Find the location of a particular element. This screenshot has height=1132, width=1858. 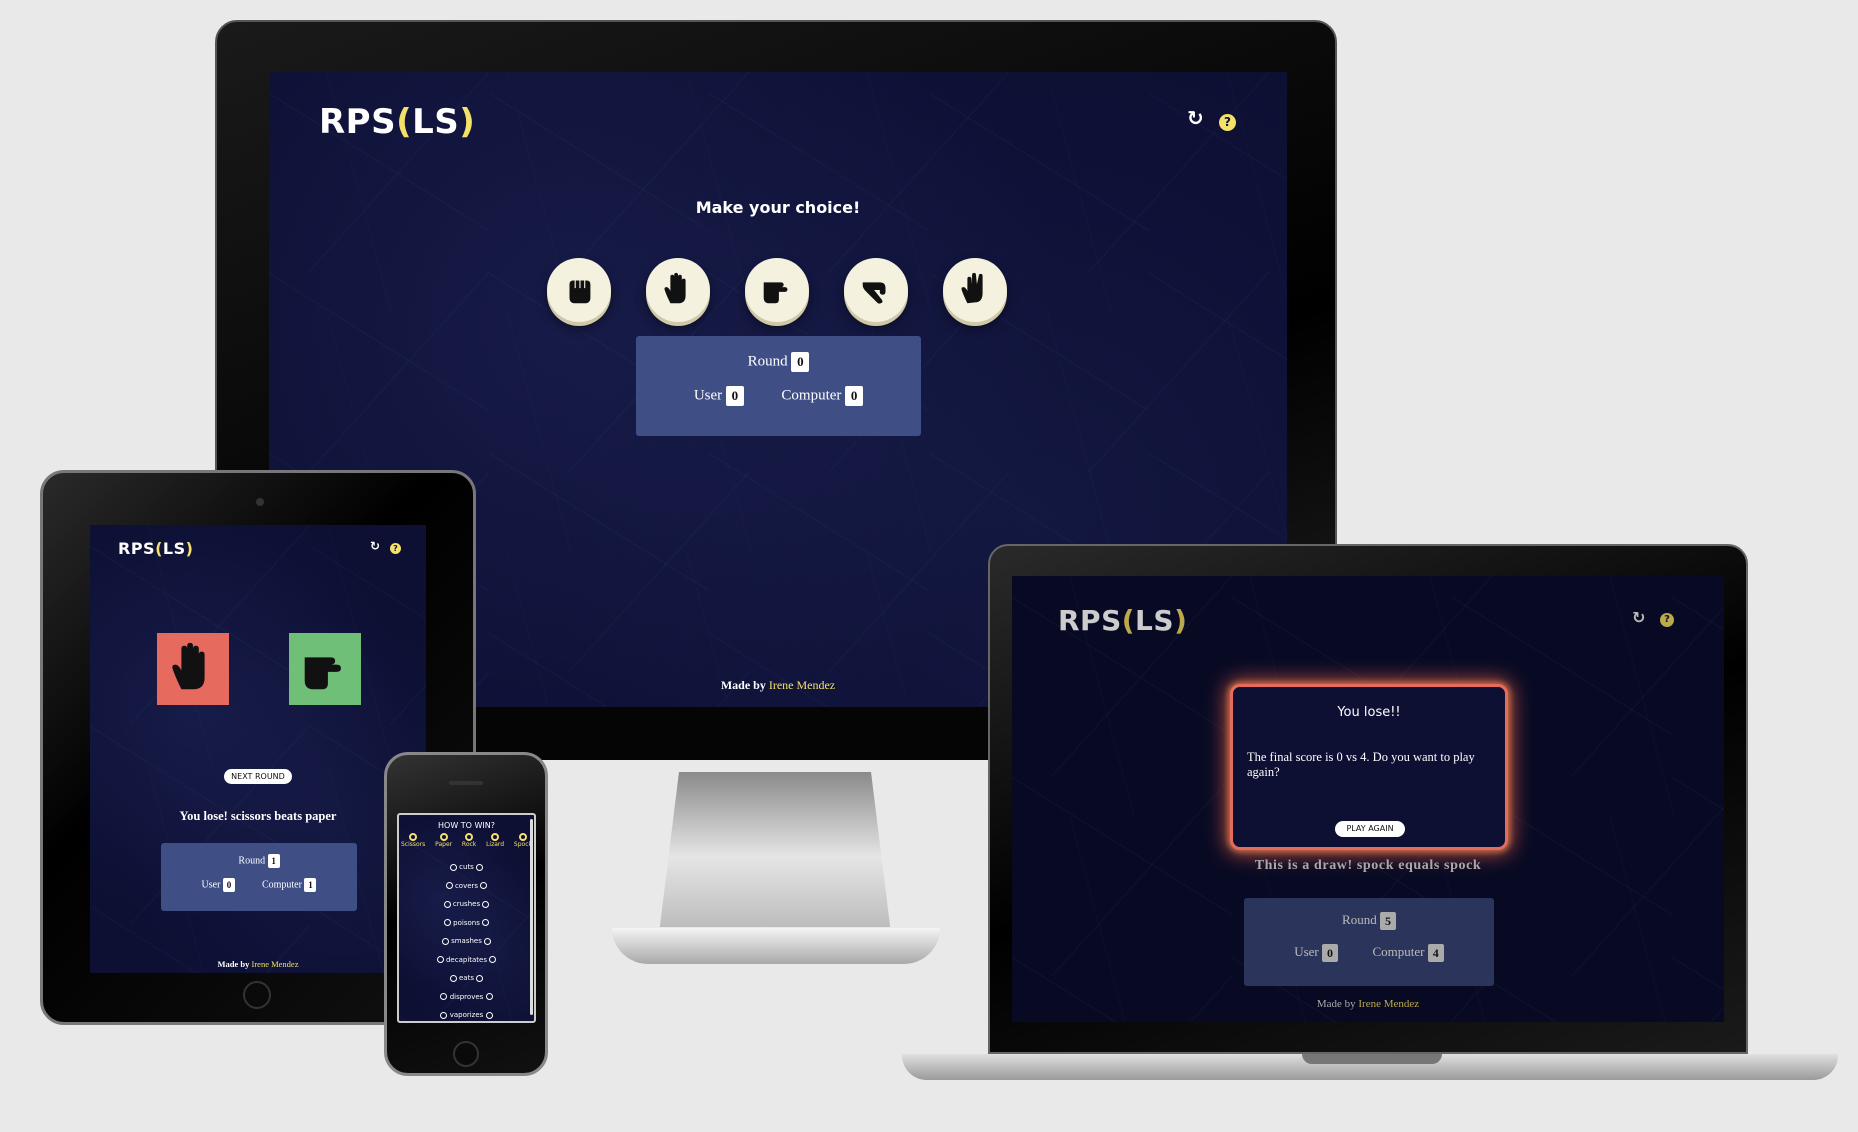

modal-title: You lose!! is located at coordinates (1369, 712).